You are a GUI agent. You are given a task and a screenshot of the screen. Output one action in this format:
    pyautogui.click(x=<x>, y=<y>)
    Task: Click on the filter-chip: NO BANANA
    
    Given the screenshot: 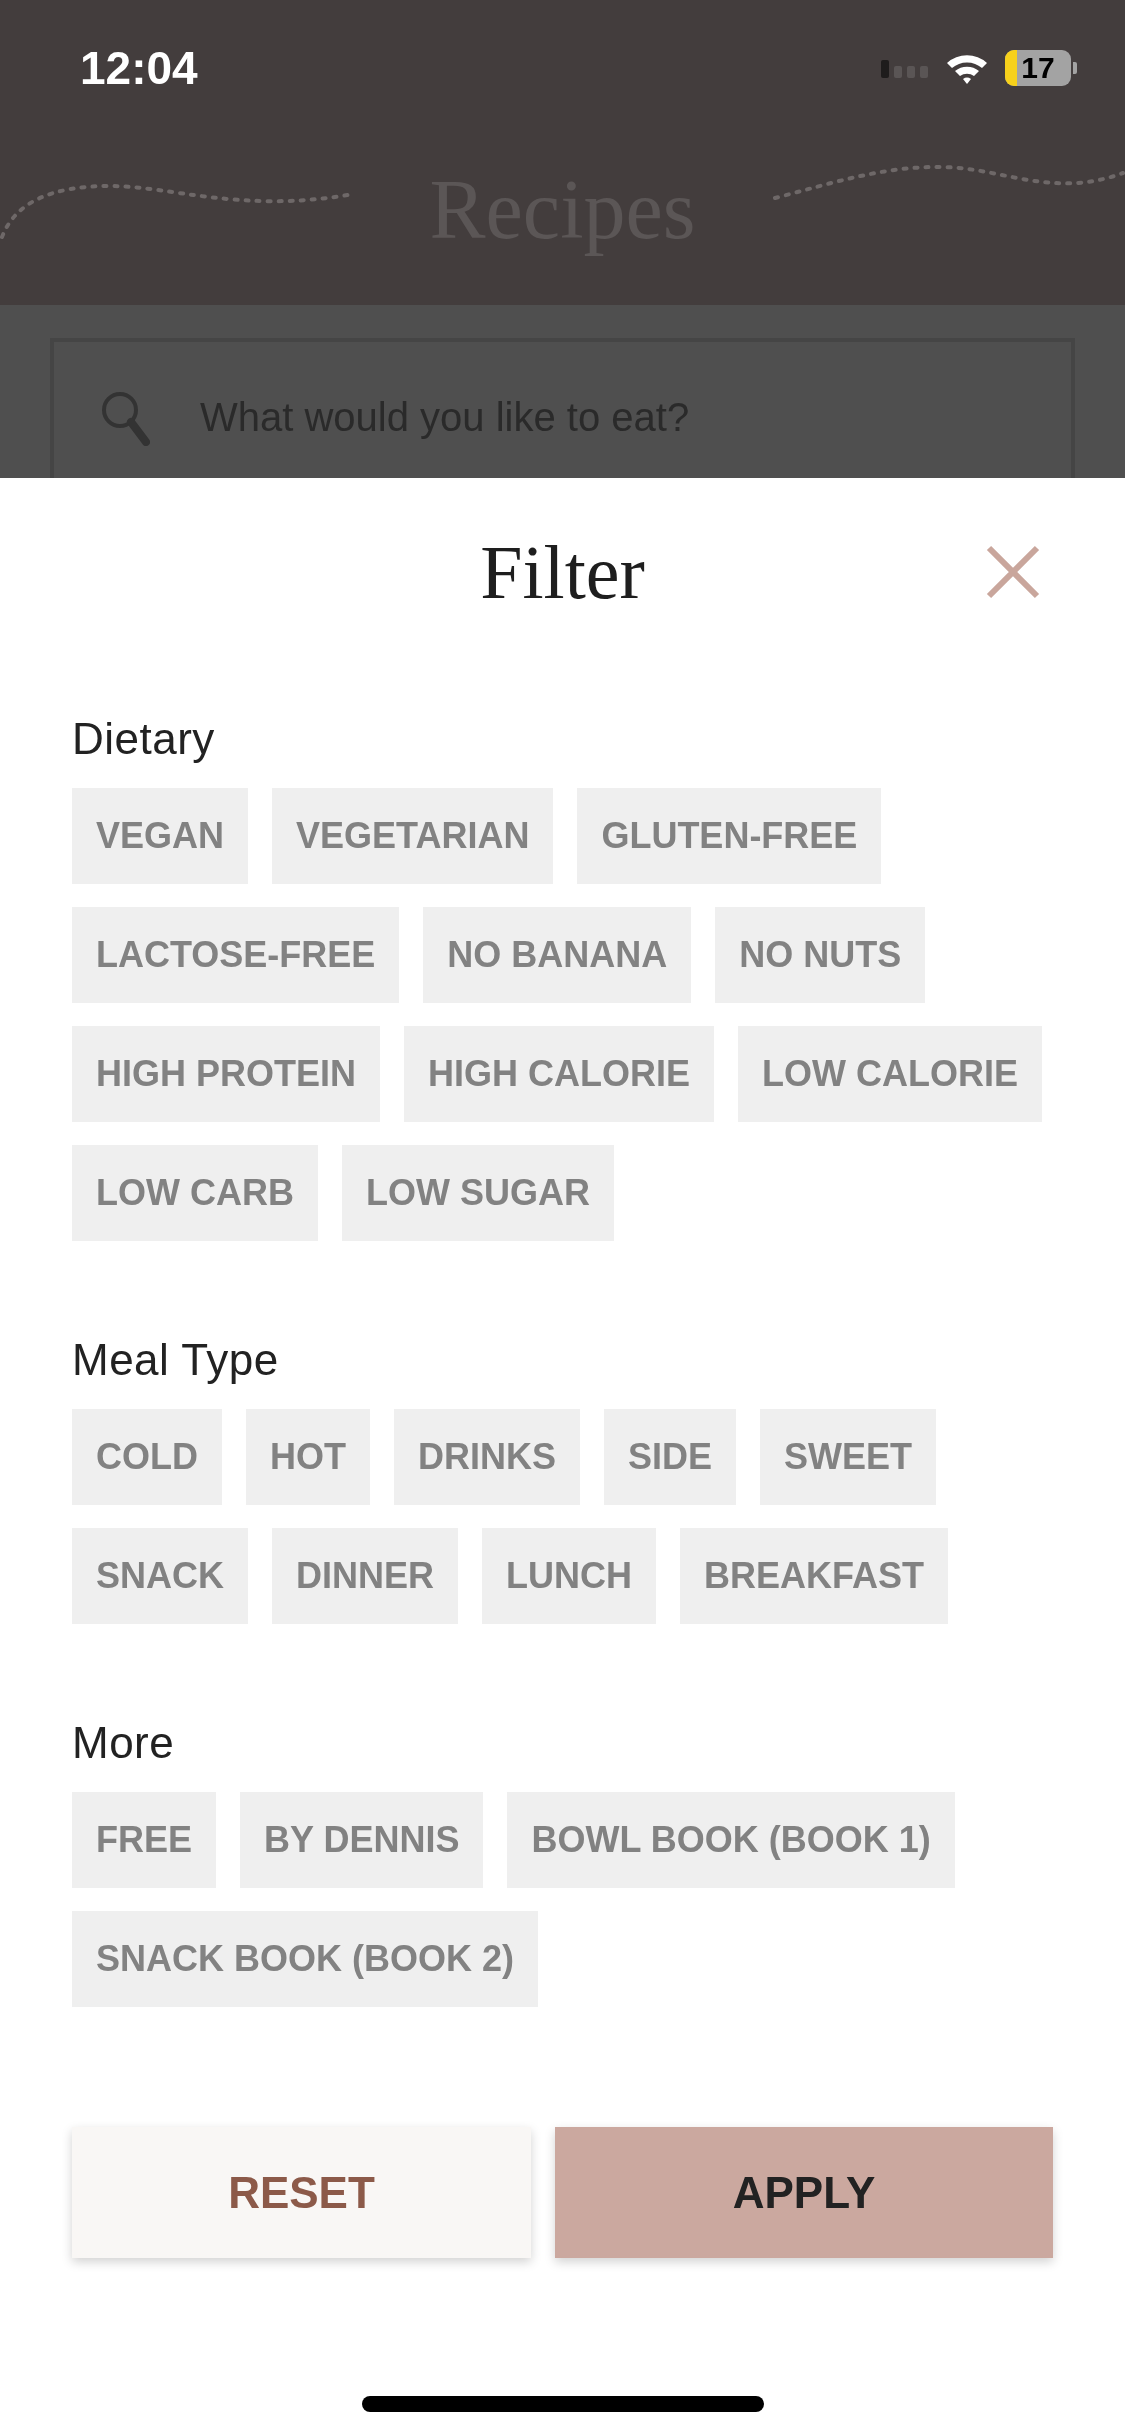 What is the action you would take?
    pyautogui.click(x=557, y=955)
    